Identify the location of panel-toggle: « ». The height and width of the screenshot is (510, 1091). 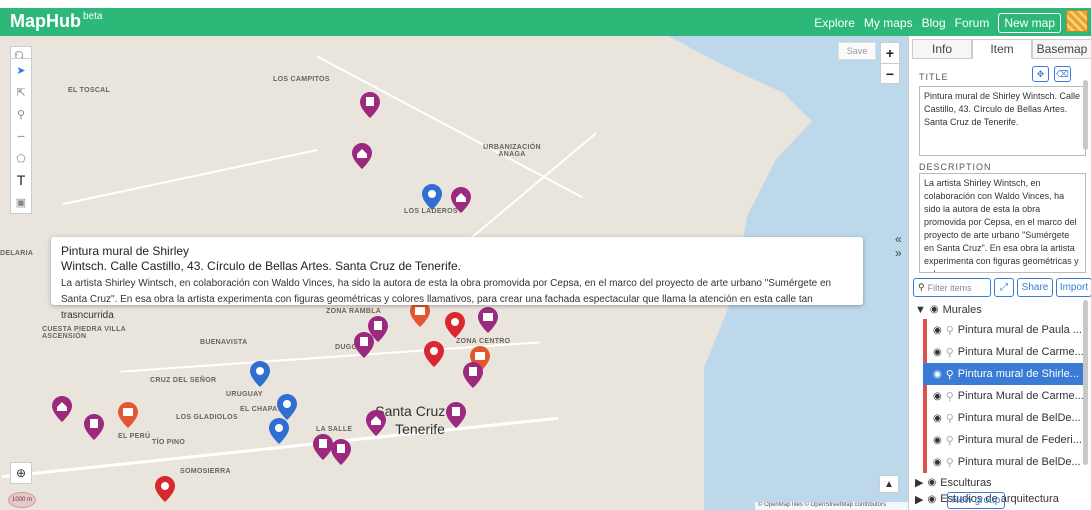
(902, 252).